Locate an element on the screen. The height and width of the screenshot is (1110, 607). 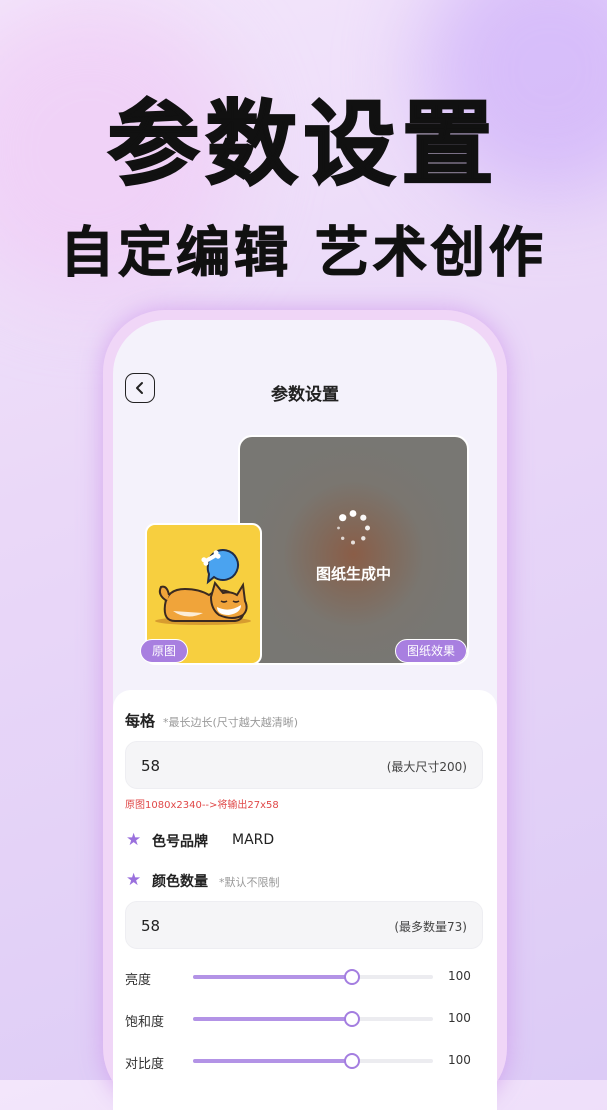
color-count-max: (最多数量73) is located at coordinates (430, 927).